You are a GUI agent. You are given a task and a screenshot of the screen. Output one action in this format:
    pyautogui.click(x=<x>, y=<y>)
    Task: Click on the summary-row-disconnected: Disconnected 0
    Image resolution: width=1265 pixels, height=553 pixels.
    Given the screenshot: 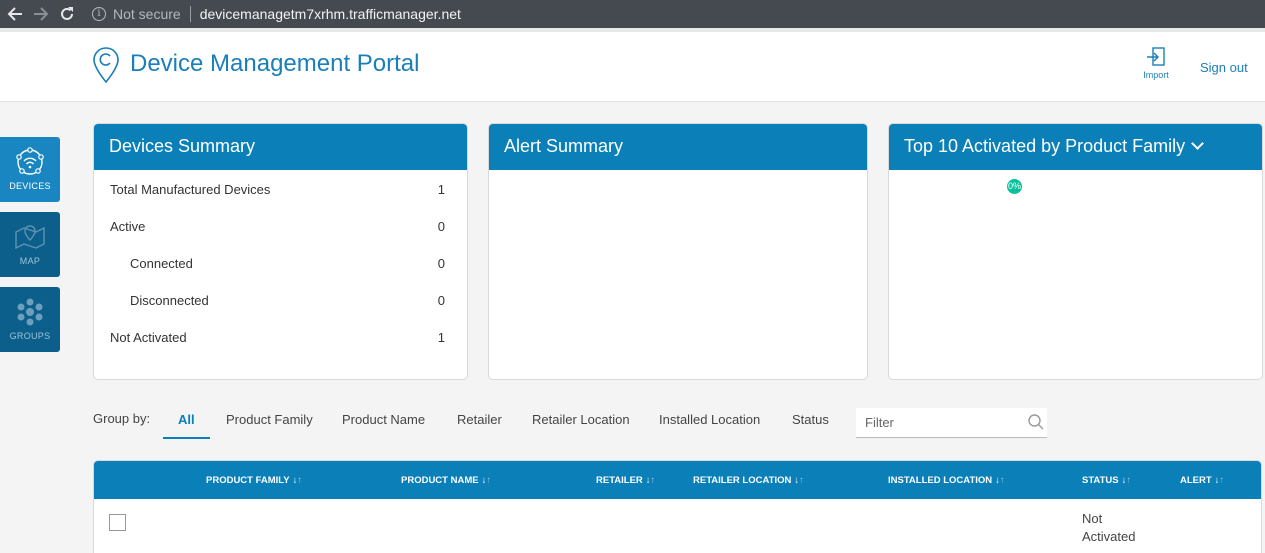 What is the action you would take?
    pyautogui.click(x=287, y=300)
    